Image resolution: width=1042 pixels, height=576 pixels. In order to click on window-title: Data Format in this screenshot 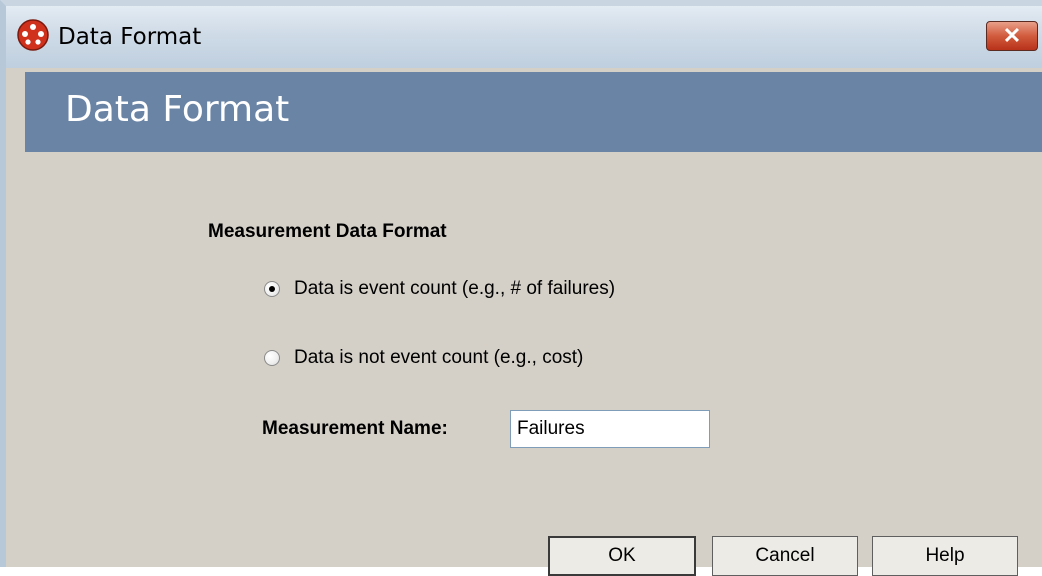, I will do `click(130, 37)`.